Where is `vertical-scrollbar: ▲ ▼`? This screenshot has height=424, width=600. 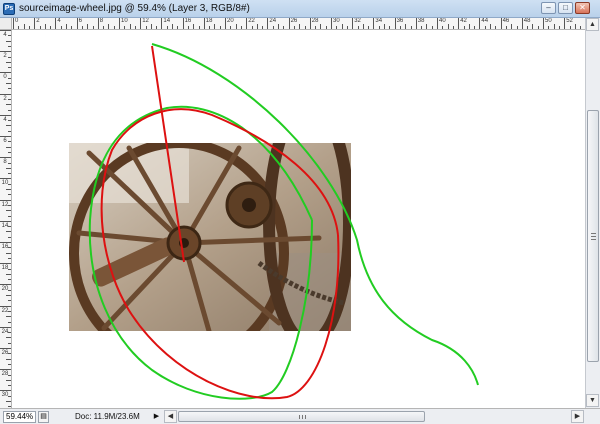 vertical-scrollbar: ▲ ▼ is located at coordinates (592, 213).